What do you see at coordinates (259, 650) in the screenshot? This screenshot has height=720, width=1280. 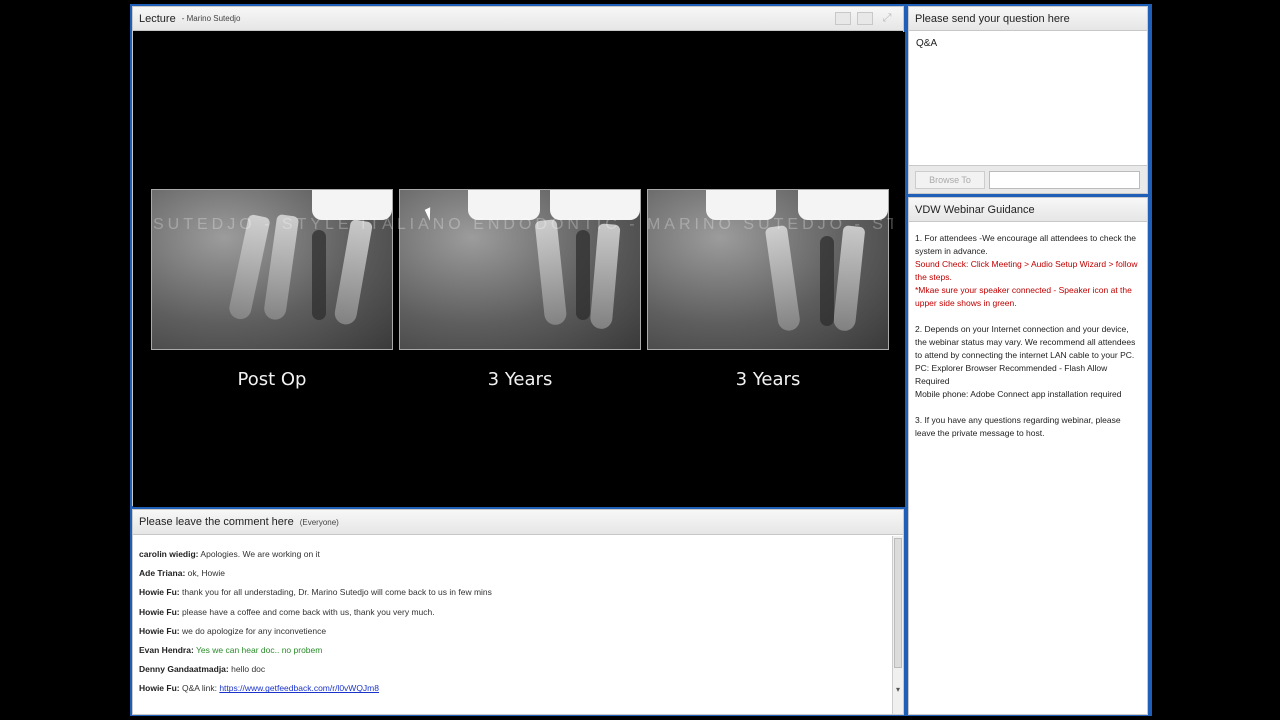 I see `chat-text: Yes we can hear doc.. no probem` at bounding box center [259, 650].